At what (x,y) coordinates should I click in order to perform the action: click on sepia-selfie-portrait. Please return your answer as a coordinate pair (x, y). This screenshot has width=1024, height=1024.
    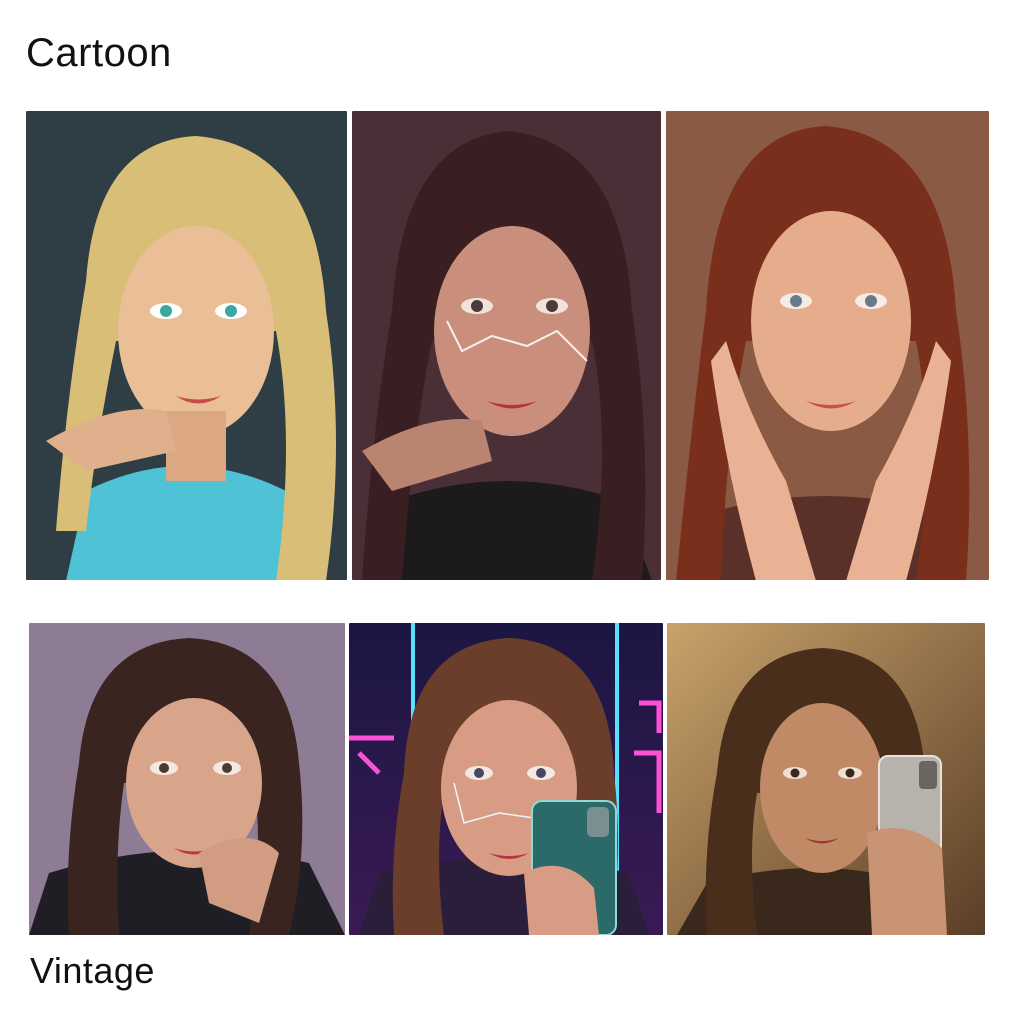
    Looking at the image, I should click on (826, 779).